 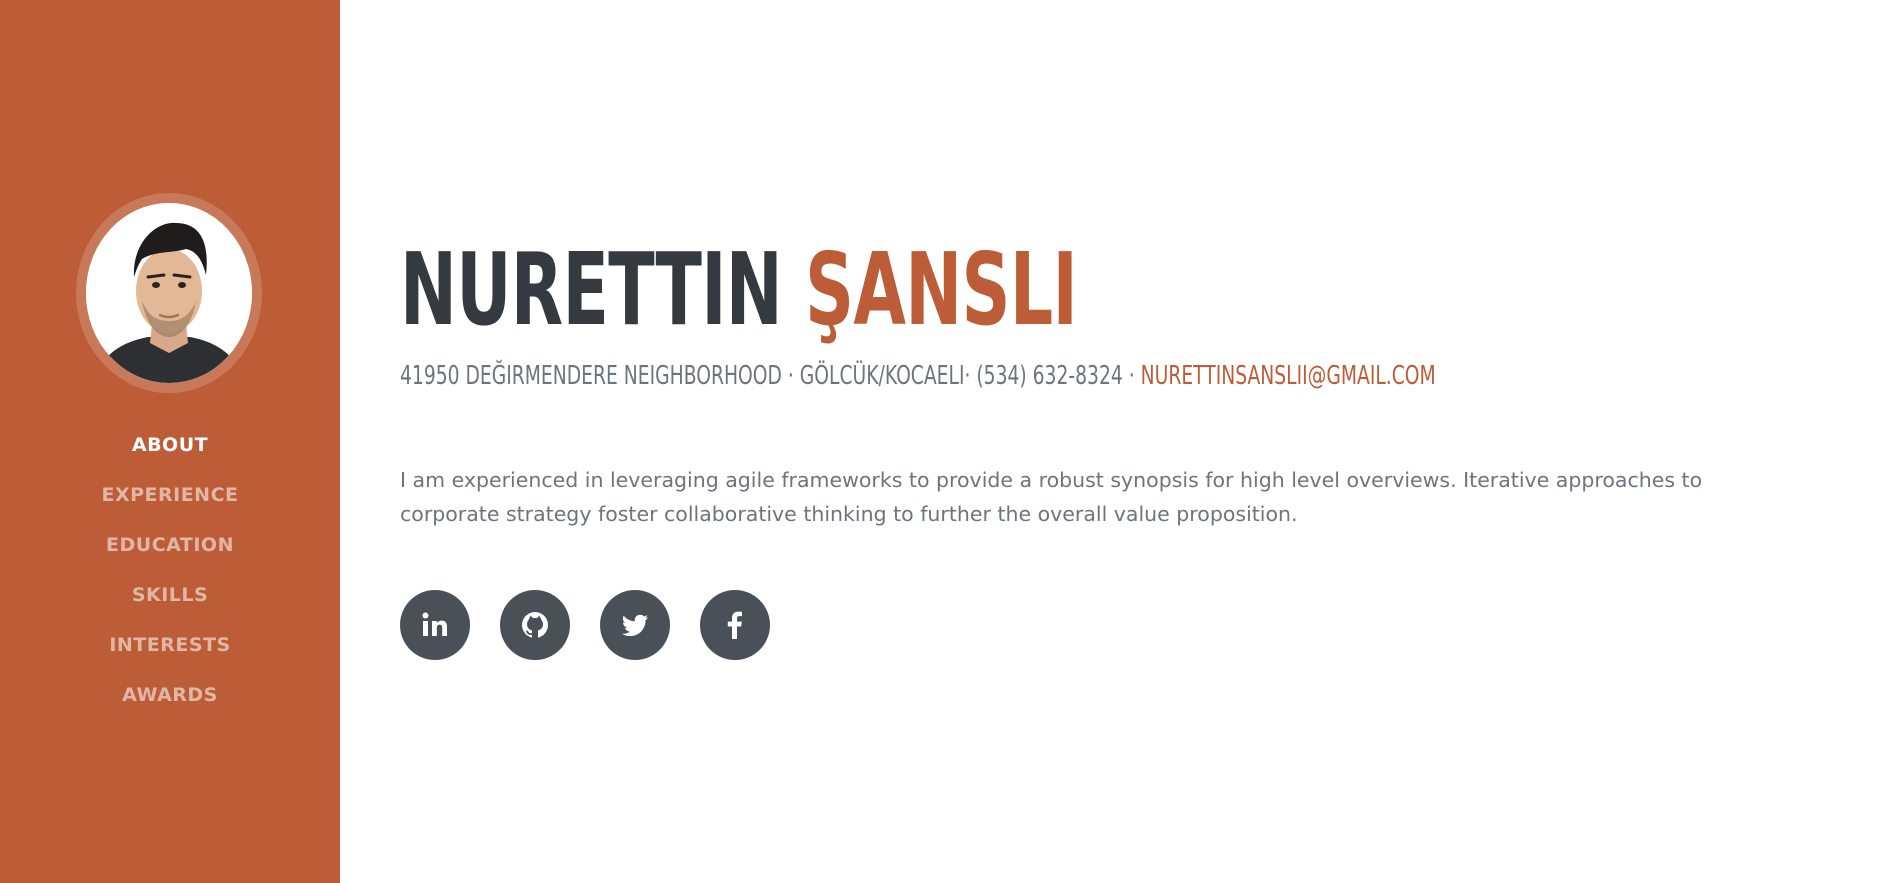 I want to click on profile-name: NURETTIN ŞANSLI, so click(x=739, y=290).